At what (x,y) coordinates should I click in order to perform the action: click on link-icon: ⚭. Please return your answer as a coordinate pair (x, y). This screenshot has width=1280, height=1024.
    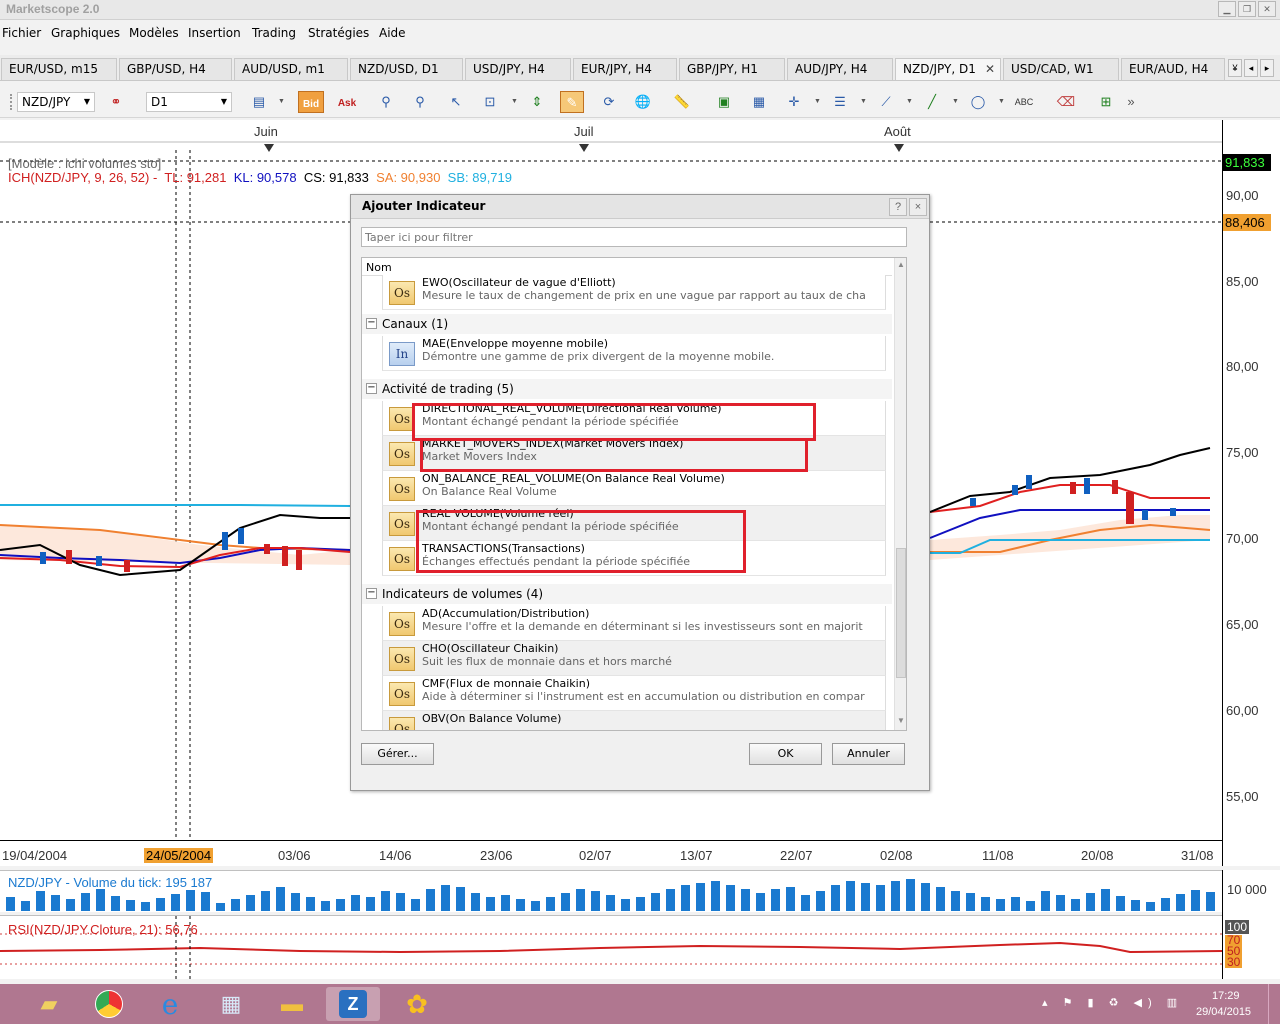
    Looking at the image, I should click on (116, 102).